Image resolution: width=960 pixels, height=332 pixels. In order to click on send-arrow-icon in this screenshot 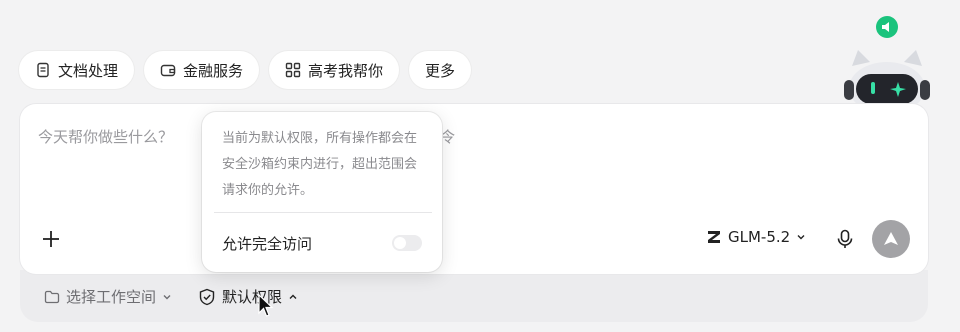, I will do `click(891, 238)`.